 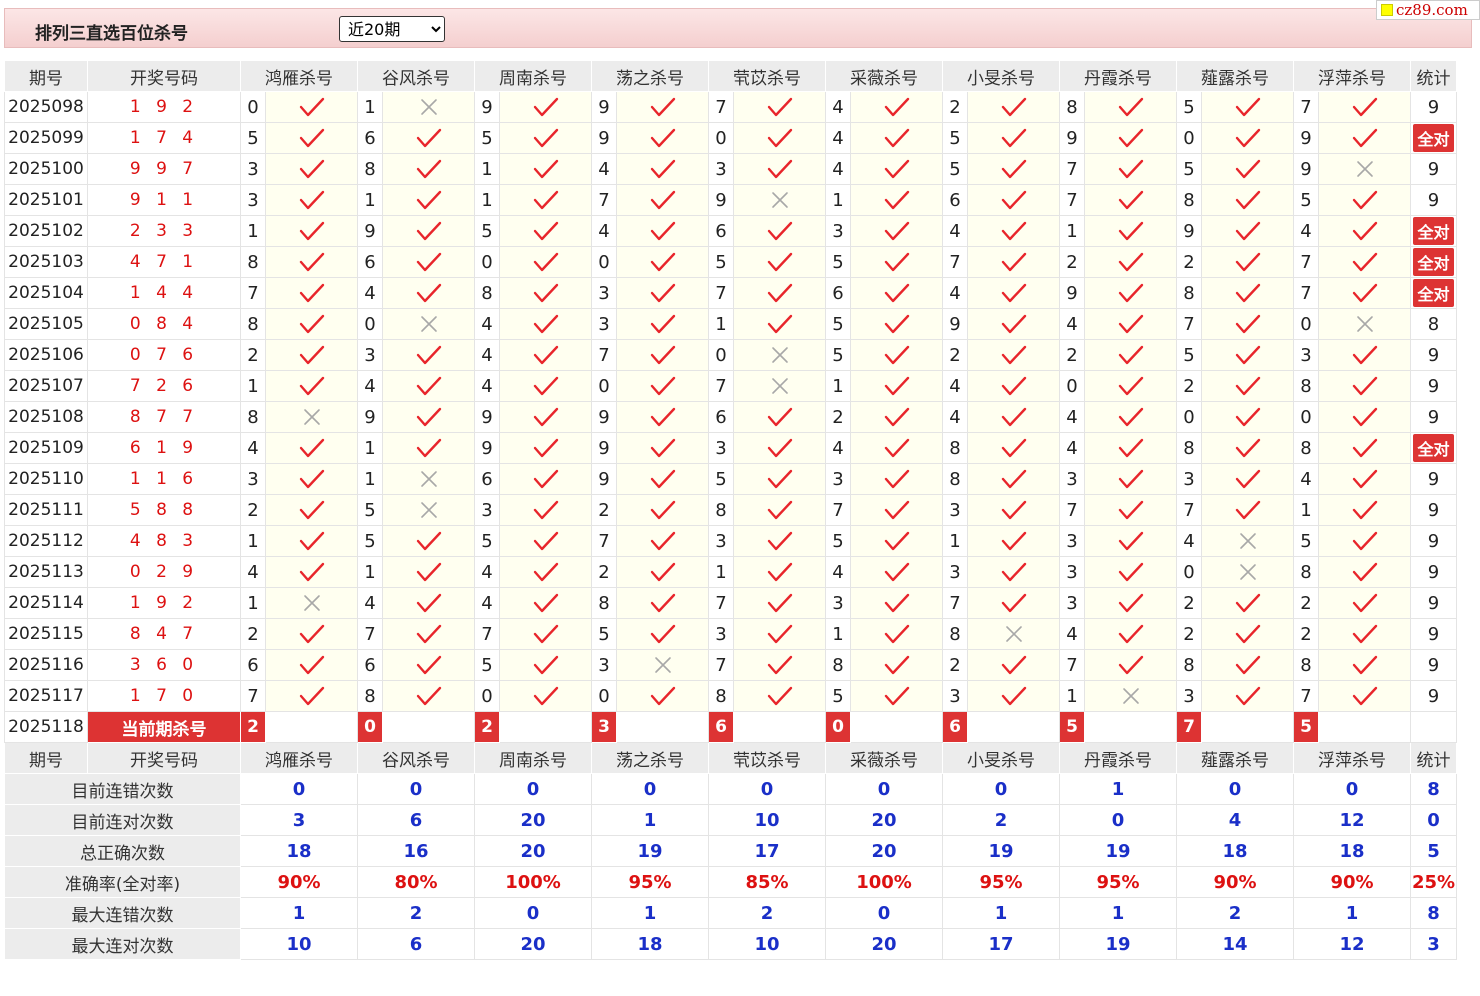 I want to click on col-header-draw: 开奖号码, so click(x=164, y=758).